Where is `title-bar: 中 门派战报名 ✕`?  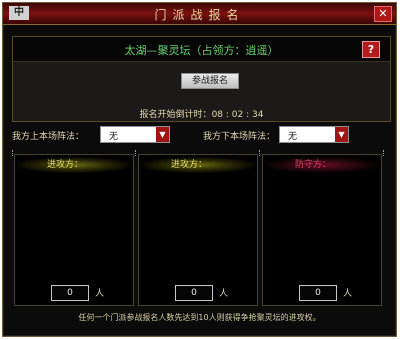
title-bar: 中 门派战报名 ✕ is located at coordinates (199, 14).